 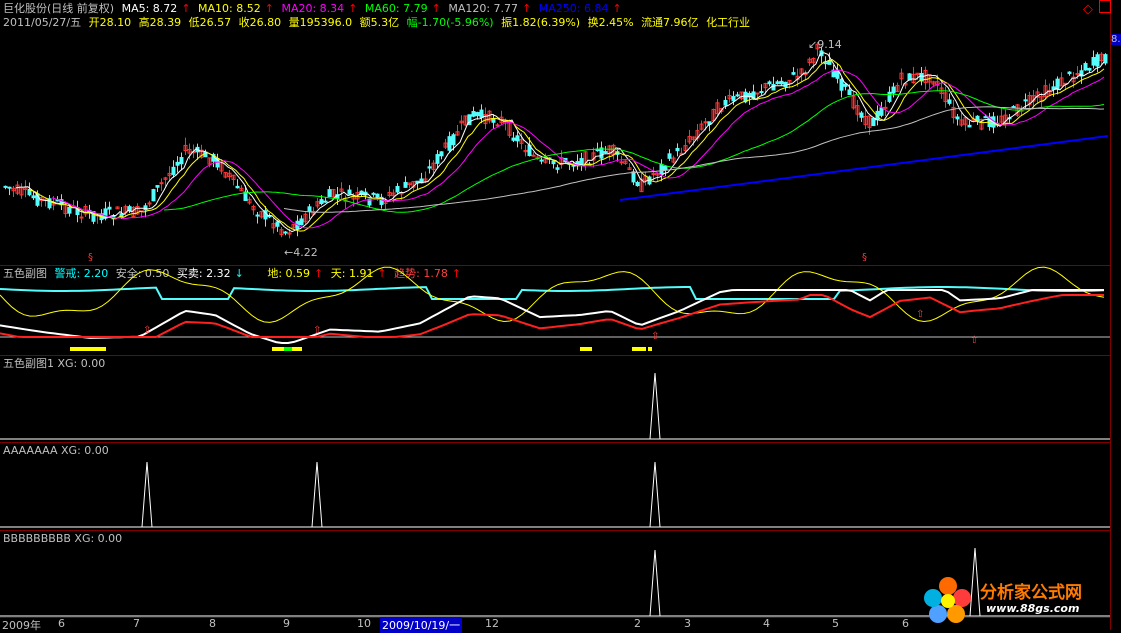 What do you see at coordinates (361, 349) in the screenshot?
I see `sub1-buy-bars` at bounding box center [361, 349].